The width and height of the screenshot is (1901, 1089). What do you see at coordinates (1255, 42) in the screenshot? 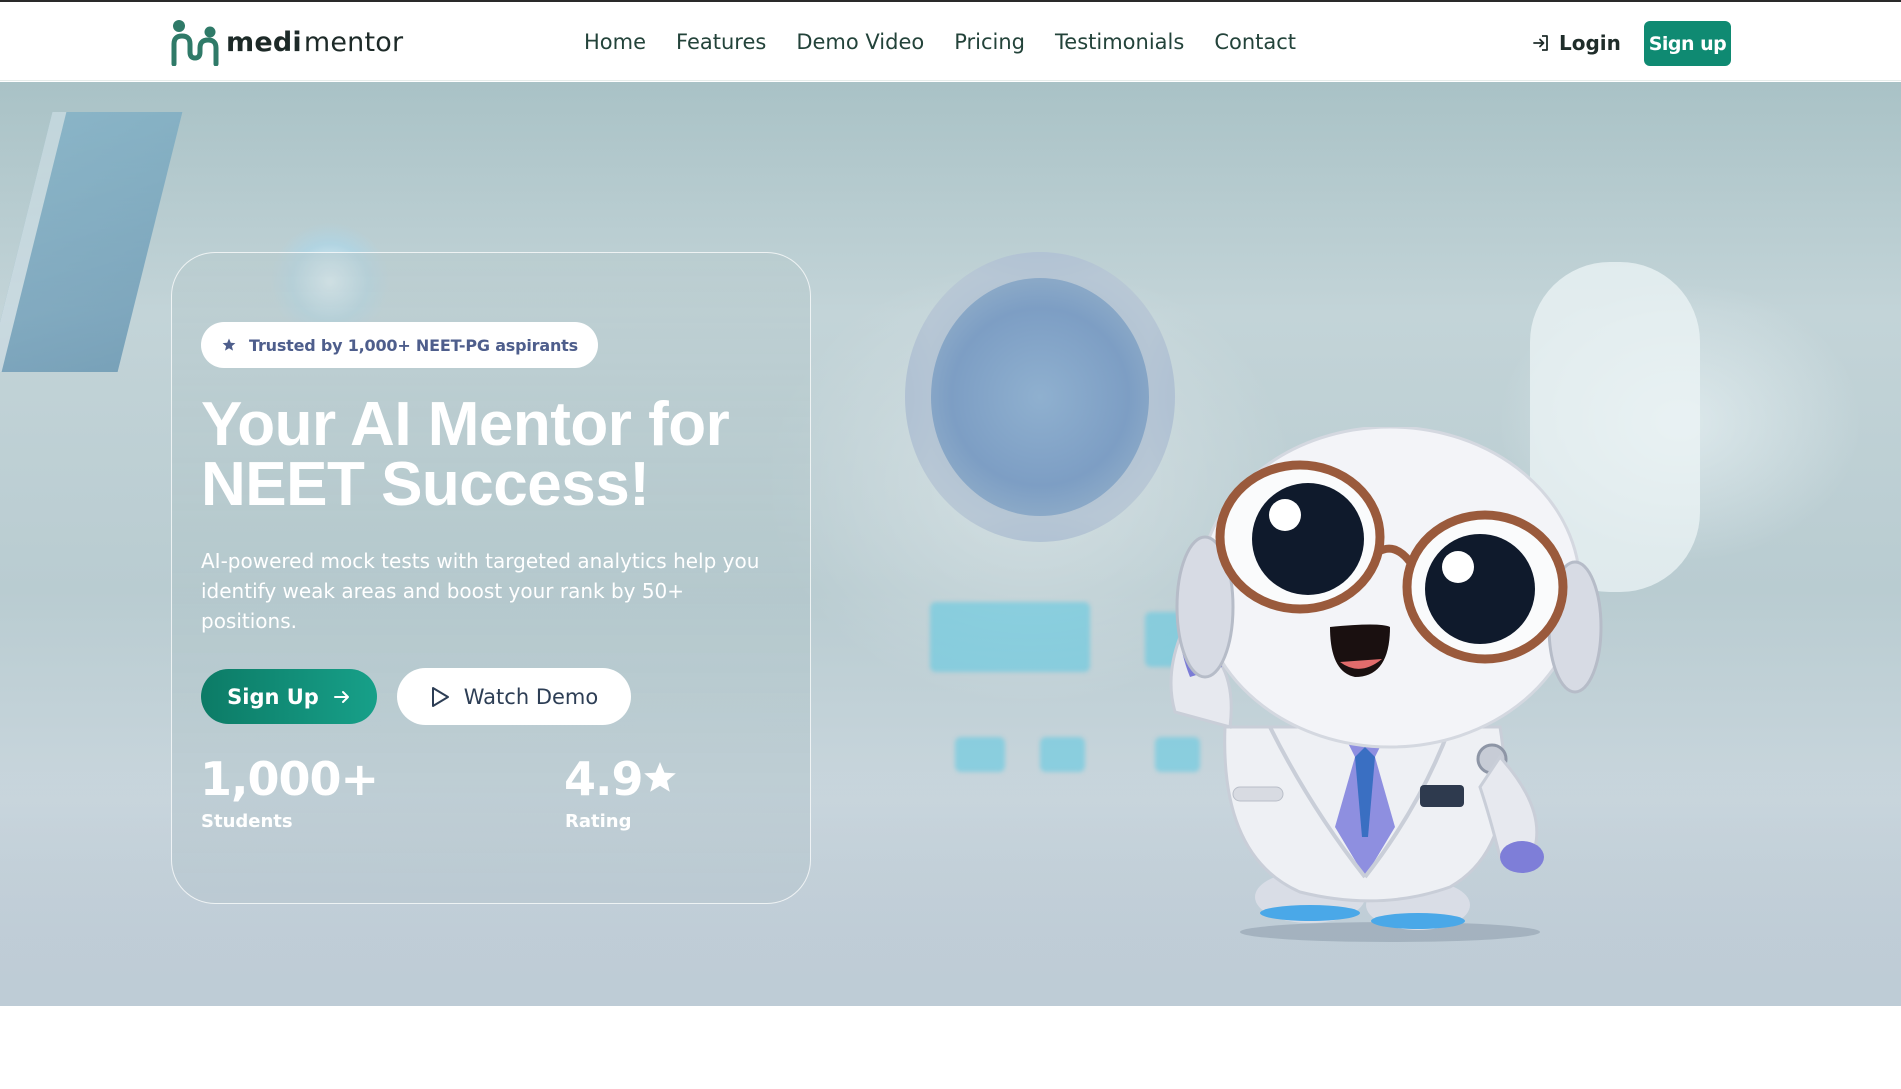
I see `nav-link-contact: Contact` at bounding box center [1255, 42].